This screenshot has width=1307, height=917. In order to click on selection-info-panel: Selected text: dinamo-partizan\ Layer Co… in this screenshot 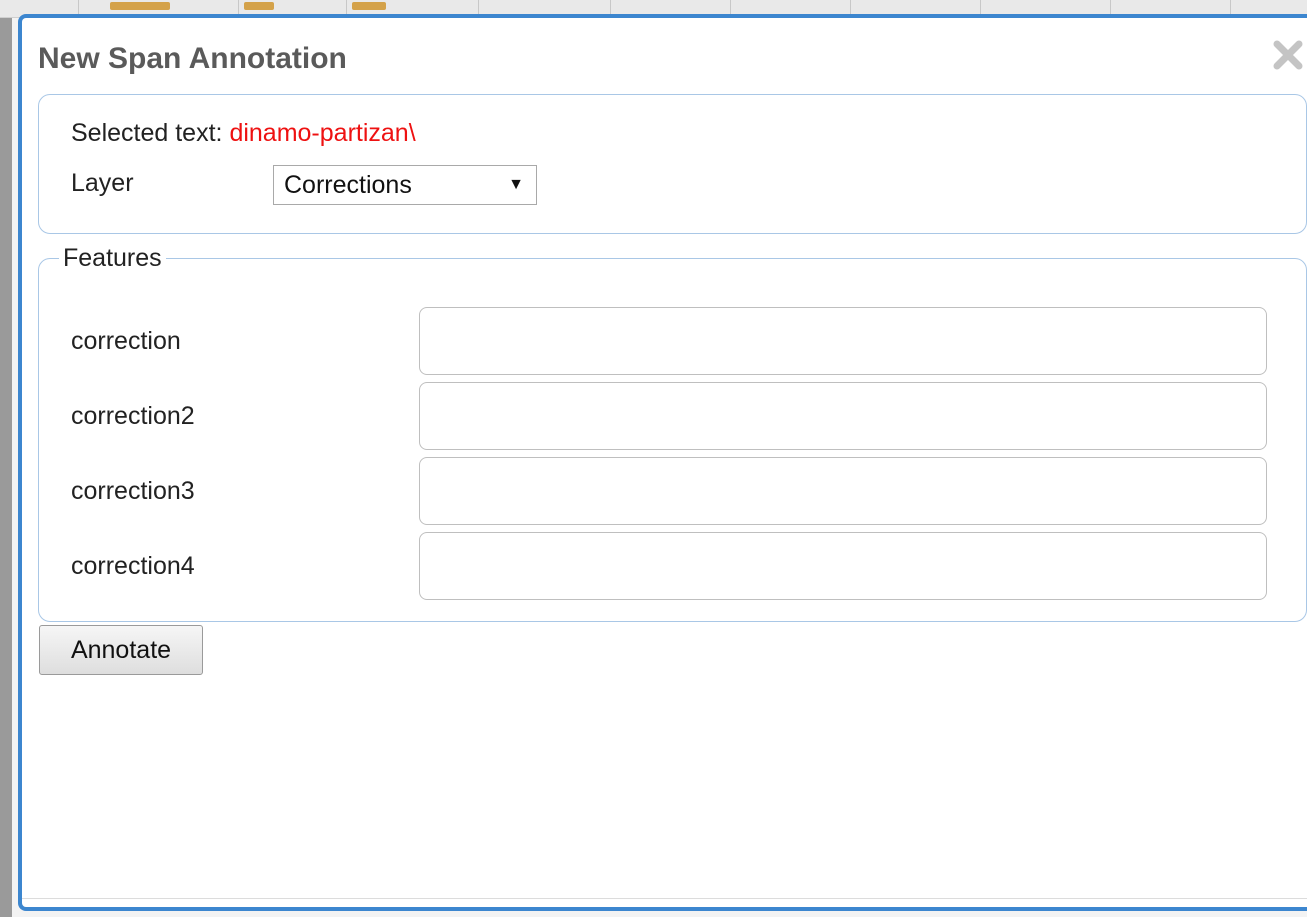, I will do `click(672, 164)`.